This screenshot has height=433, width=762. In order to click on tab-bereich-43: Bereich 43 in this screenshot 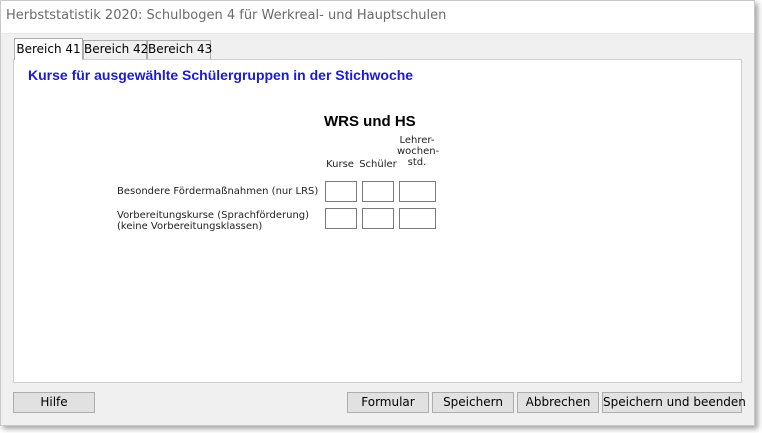, I will do `click(179, 49)`.